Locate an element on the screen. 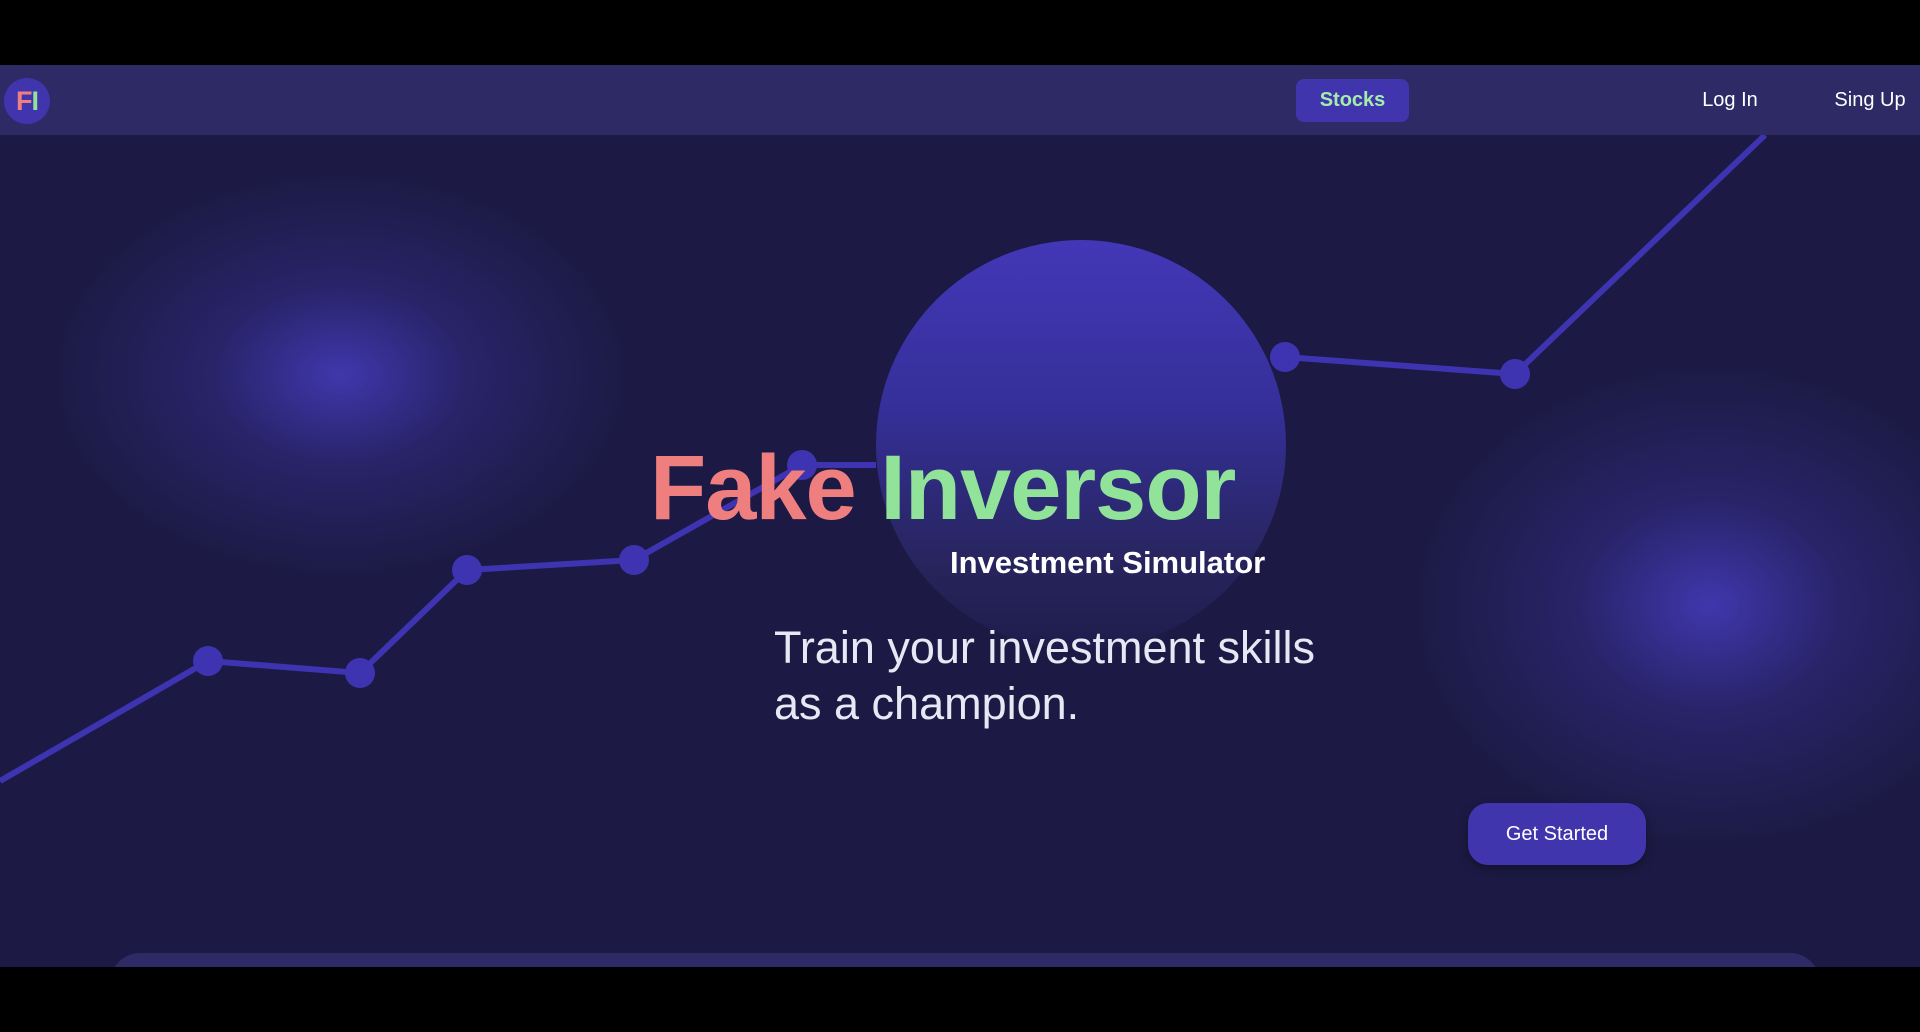 The image size is (1920, 1032). logo-letter-f: F is located at coordinates (23, 100).